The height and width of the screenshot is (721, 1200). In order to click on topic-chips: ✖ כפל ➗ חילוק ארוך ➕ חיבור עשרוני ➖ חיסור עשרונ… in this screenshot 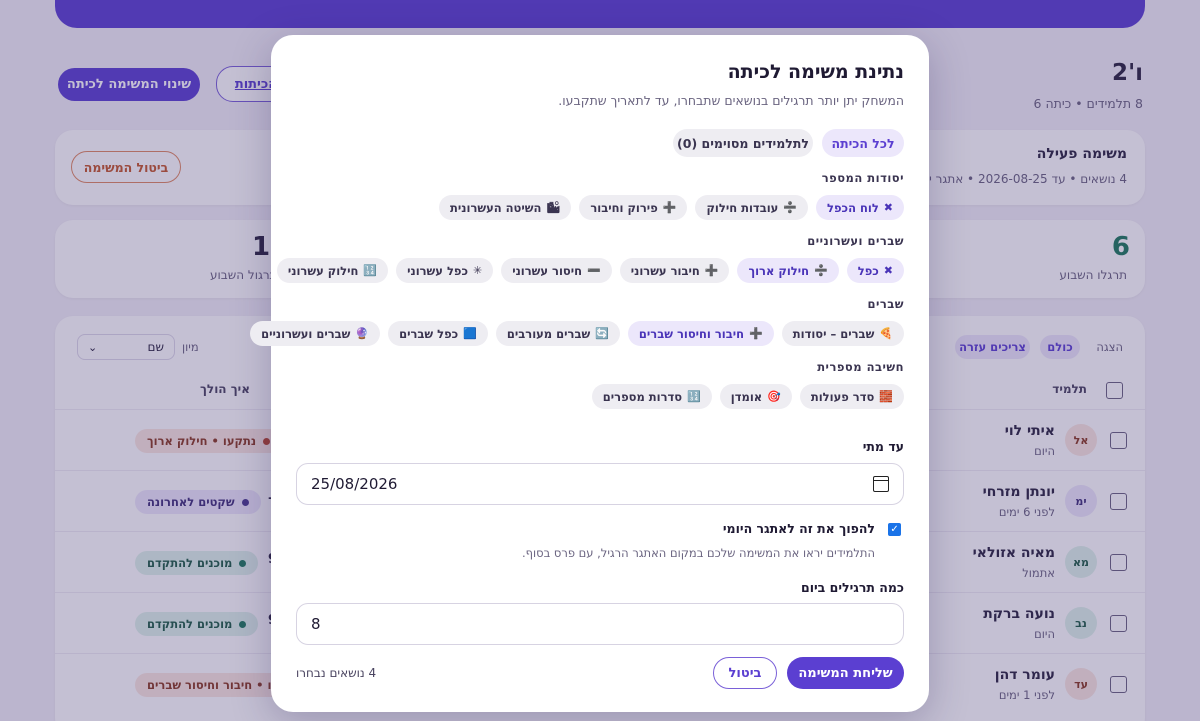, I will do `click(590, 270)`.